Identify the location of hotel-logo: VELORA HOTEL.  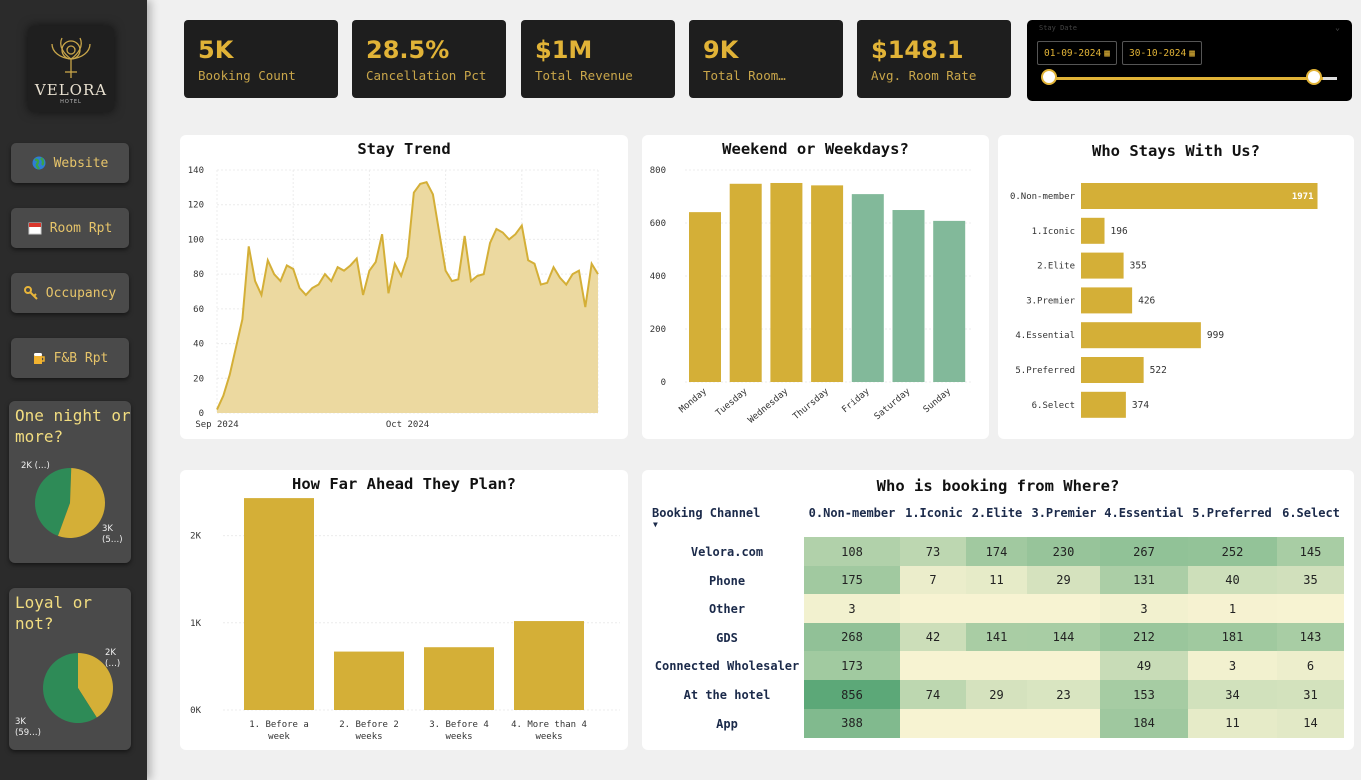
(71, 69).